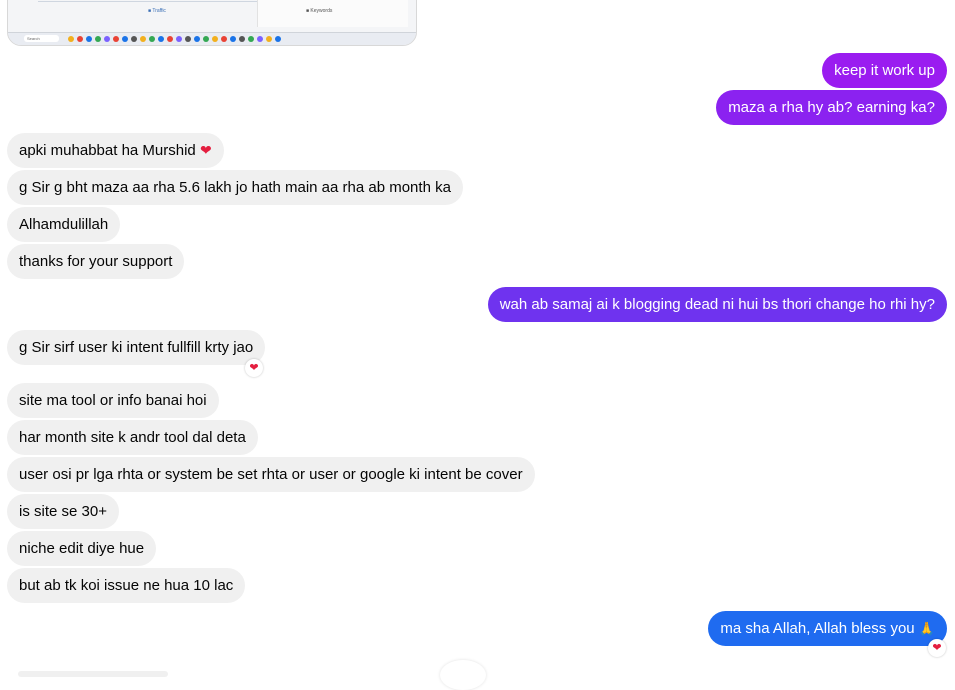  I want to click on panel-label: ■ Keywords, so click(319, 11).